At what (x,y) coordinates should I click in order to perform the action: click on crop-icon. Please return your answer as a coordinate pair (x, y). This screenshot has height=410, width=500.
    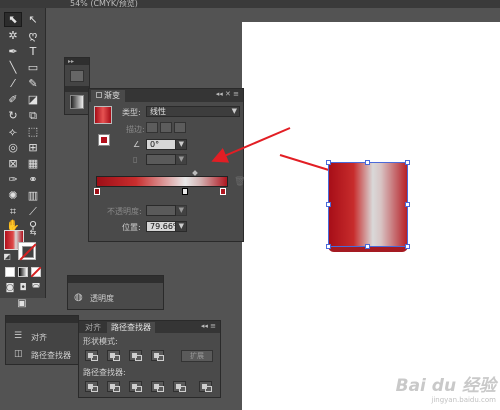
    Looking at the image, I should click on (157, 386).